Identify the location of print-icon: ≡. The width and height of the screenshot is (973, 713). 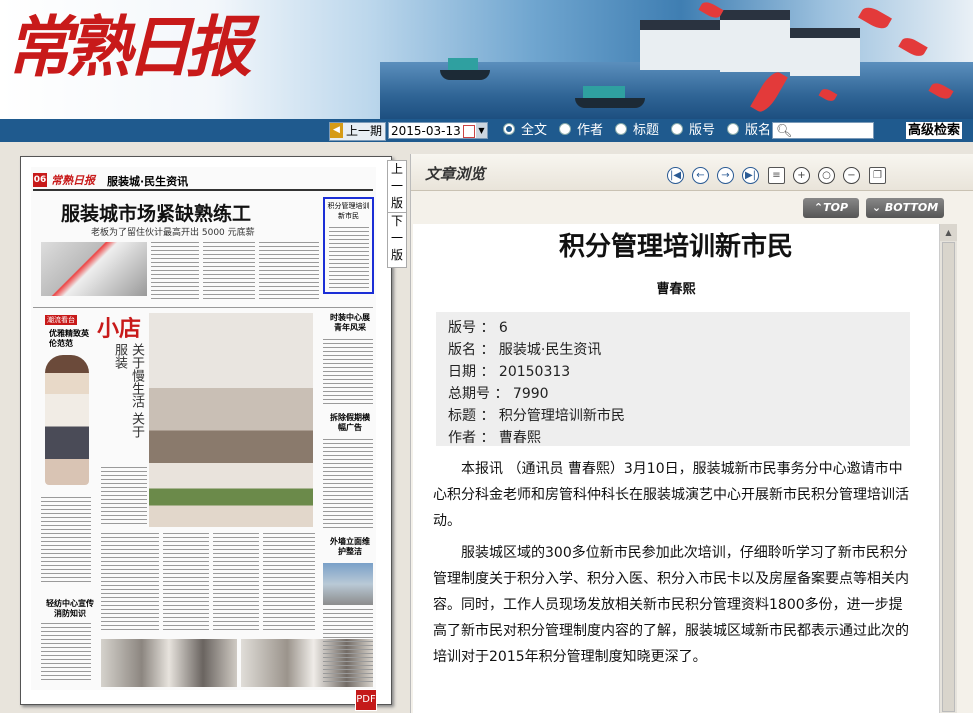
(776, 175).